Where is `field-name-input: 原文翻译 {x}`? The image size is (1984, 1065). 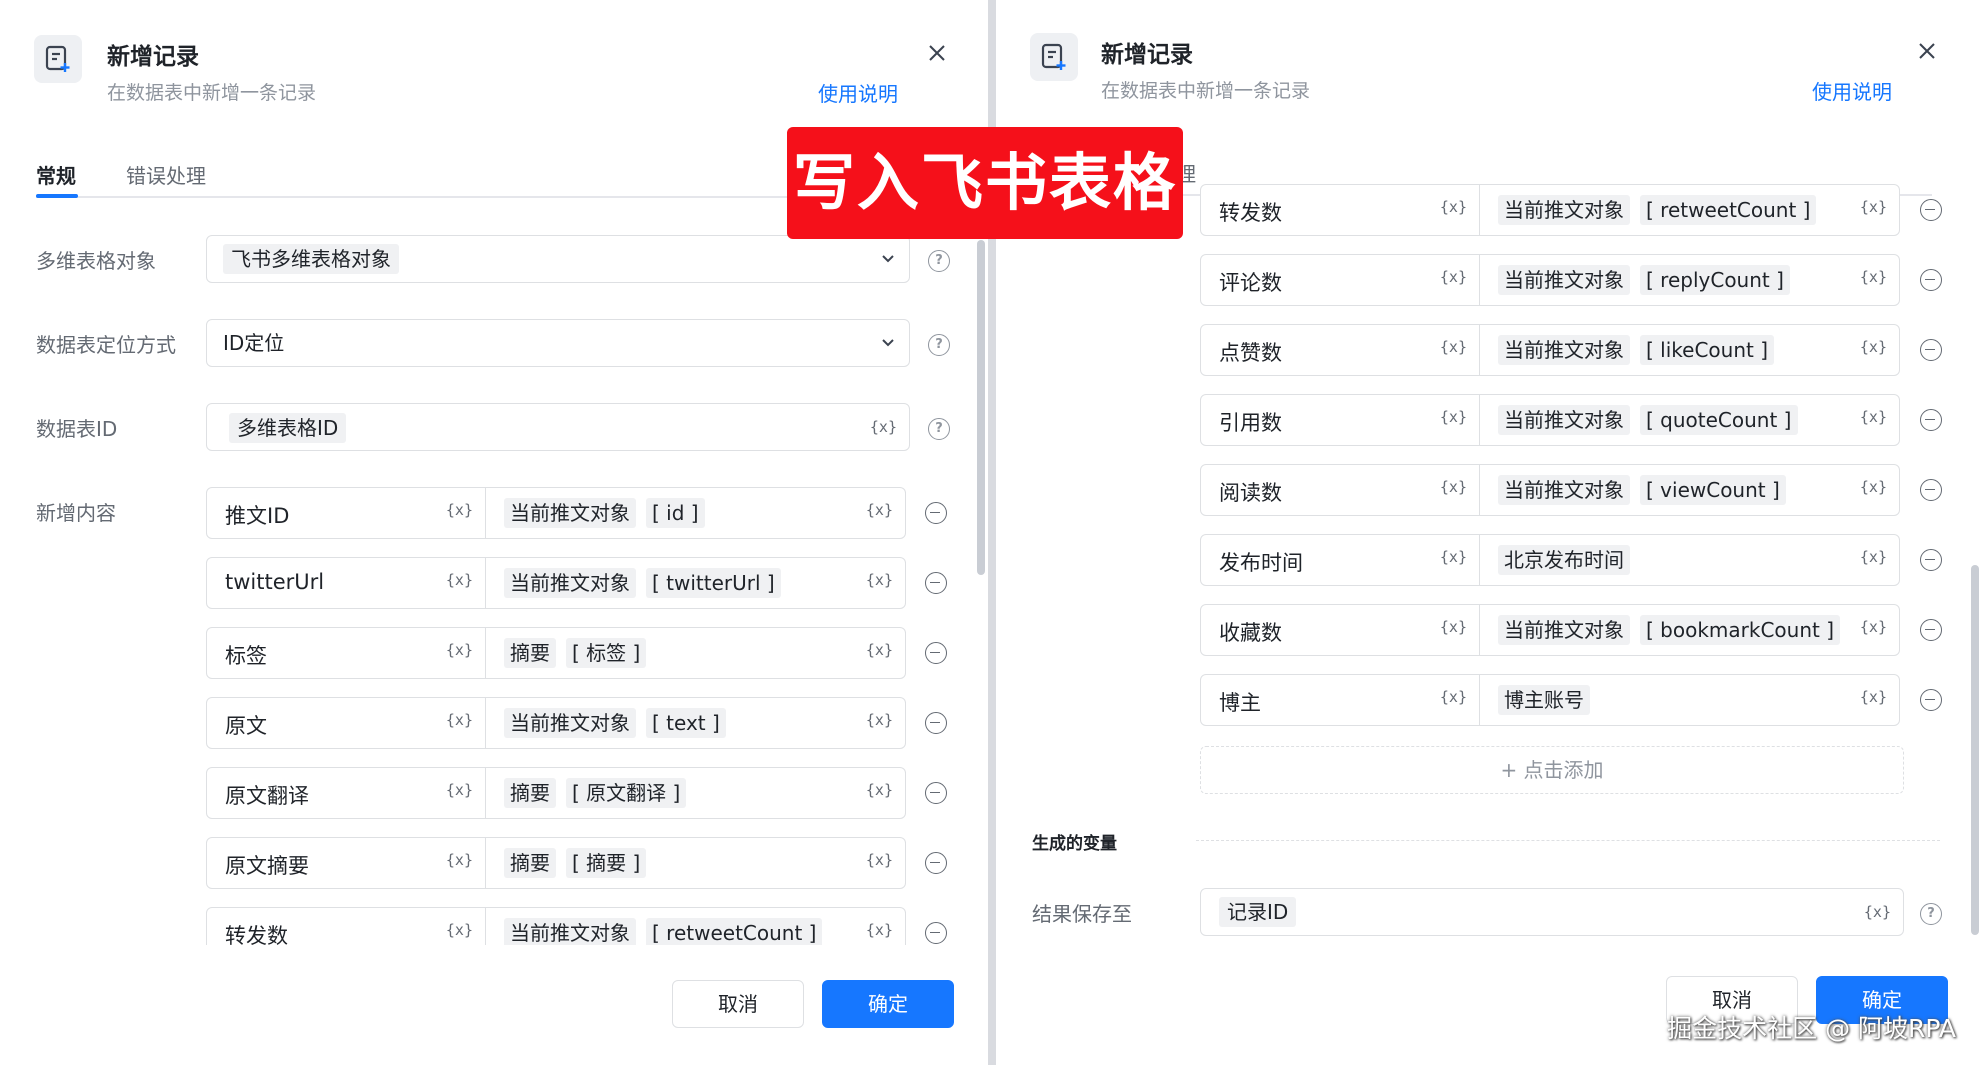
field-name-input: 原文翻译 {x} is located at coordinates (346, 793).